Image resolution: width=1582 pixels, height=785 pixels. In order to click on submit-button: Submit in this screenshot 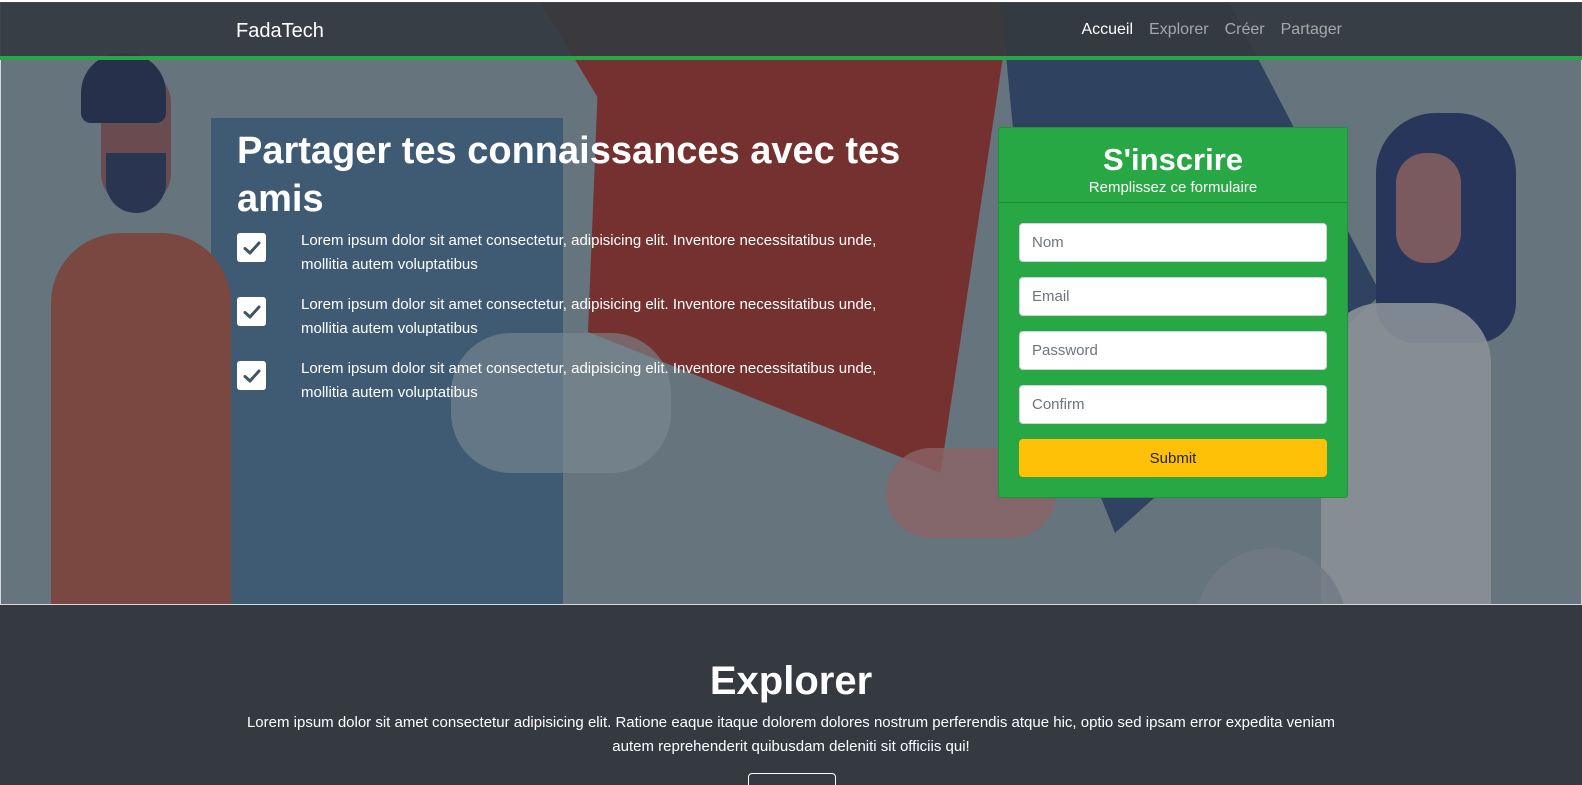, I will do `click(1173, 458)`.